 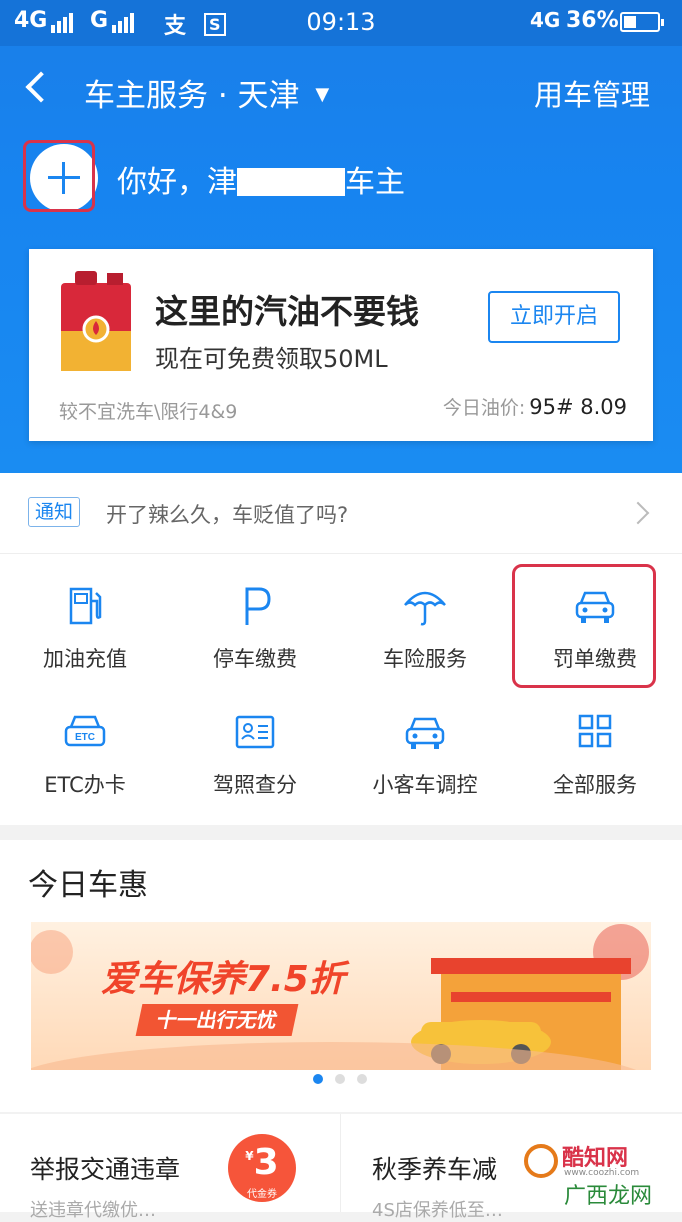 What do you see at coordinates (271, 359) in the screenshot?
I see `promo-subtitle: 现在可免费领取50ML` at bounding box center [271, 359].